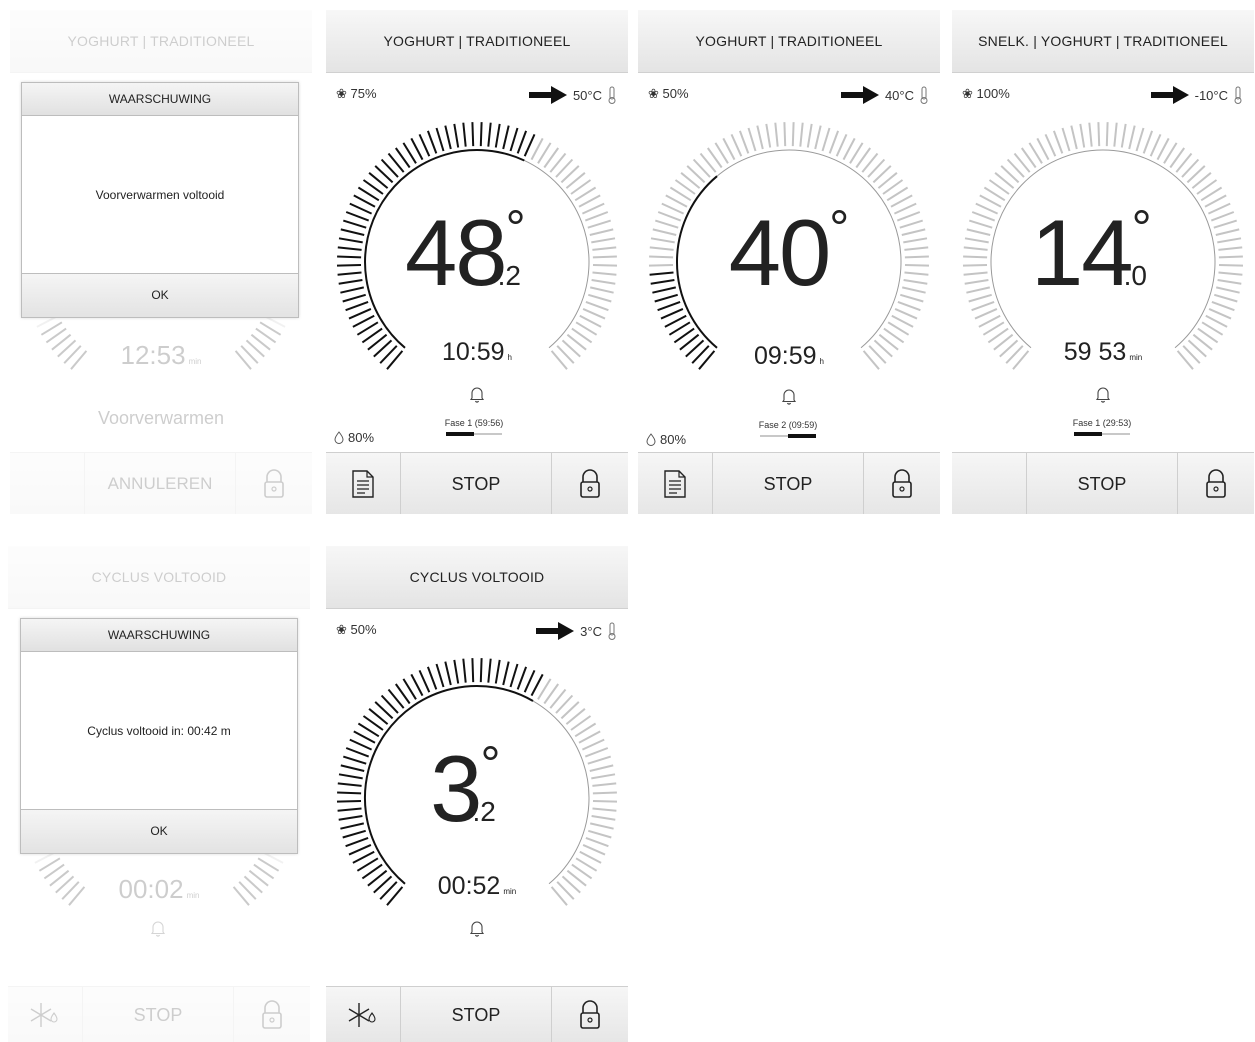 The width and height of the screenshot is (1255, 1042). What do you see at coordinates (789, 252) in the screenshot?
I see `current-temperature: 40°` at bounding box center [789, 252].